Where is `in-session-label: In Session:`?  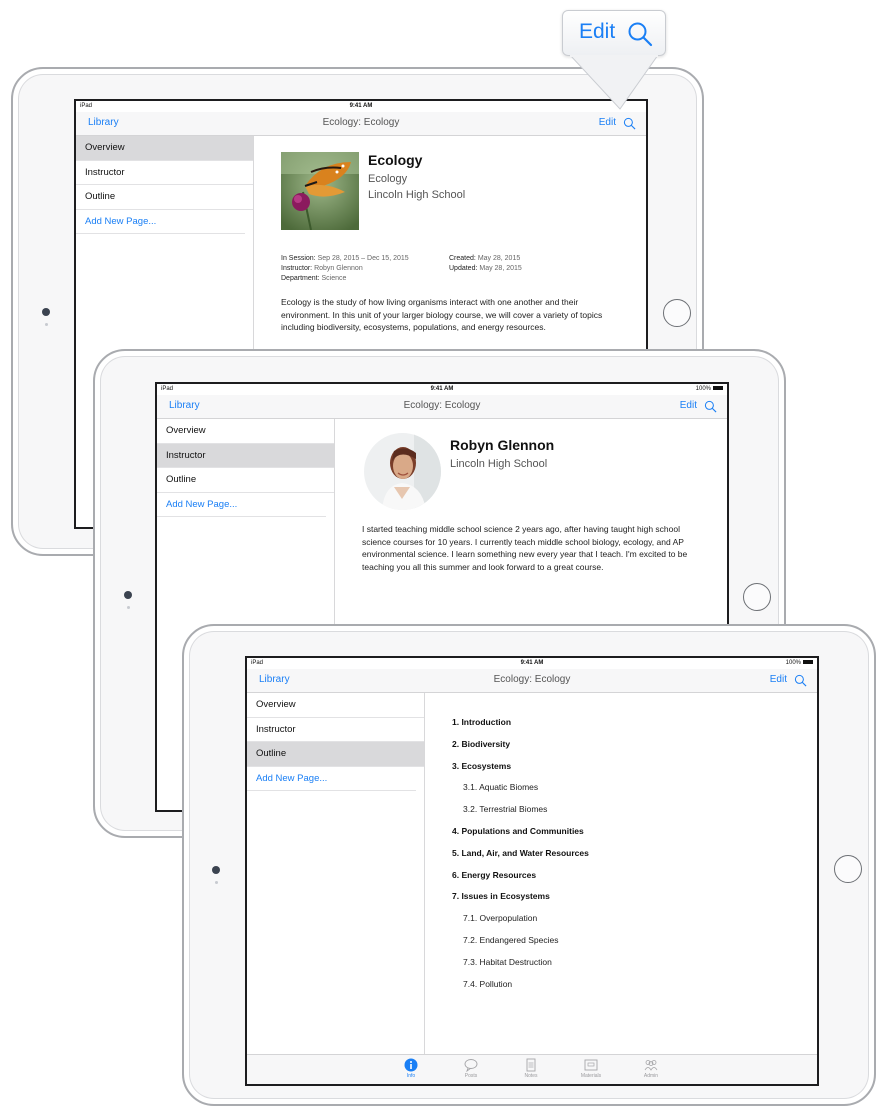
in-session-label: In Session: is located at coordinates (298, 258).